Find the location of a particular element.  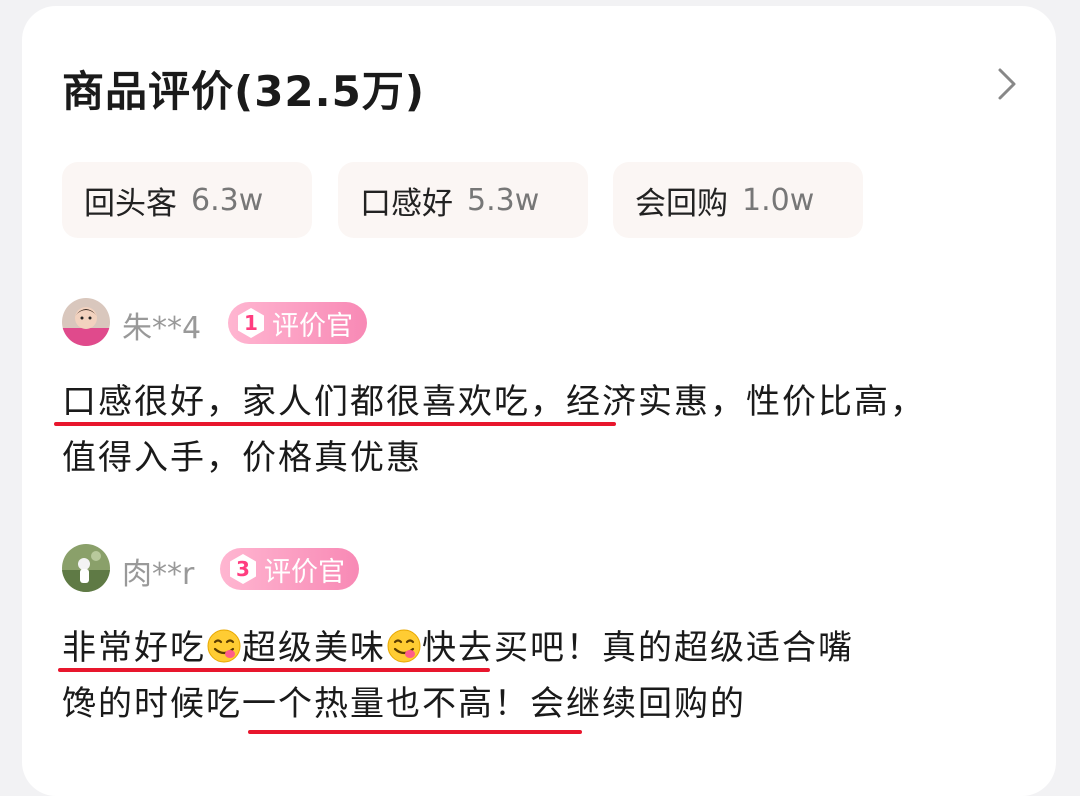

tag-label: 会回购 is located at coordinates (681, 203).